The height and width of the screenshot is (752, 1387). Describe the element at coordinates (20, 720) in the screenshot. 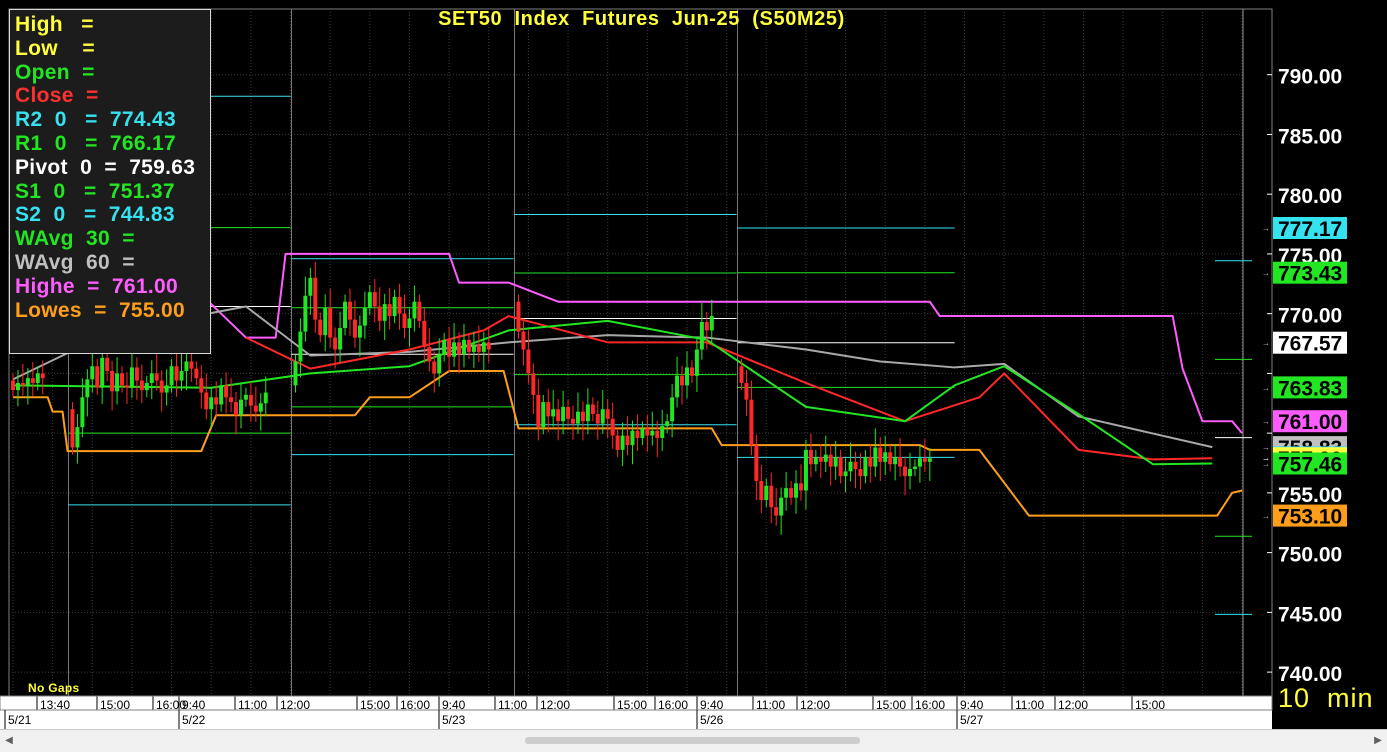

I see `date-tick-label: 5/21` at that location.